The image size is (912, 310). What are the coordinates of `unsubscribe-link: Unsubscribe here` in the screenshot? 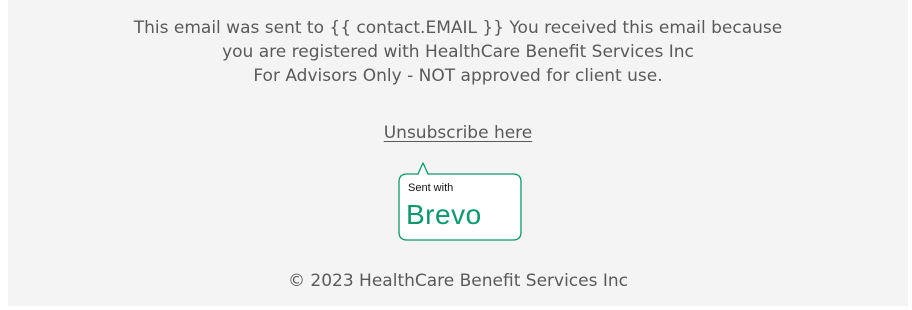 It's located at (458, 133).